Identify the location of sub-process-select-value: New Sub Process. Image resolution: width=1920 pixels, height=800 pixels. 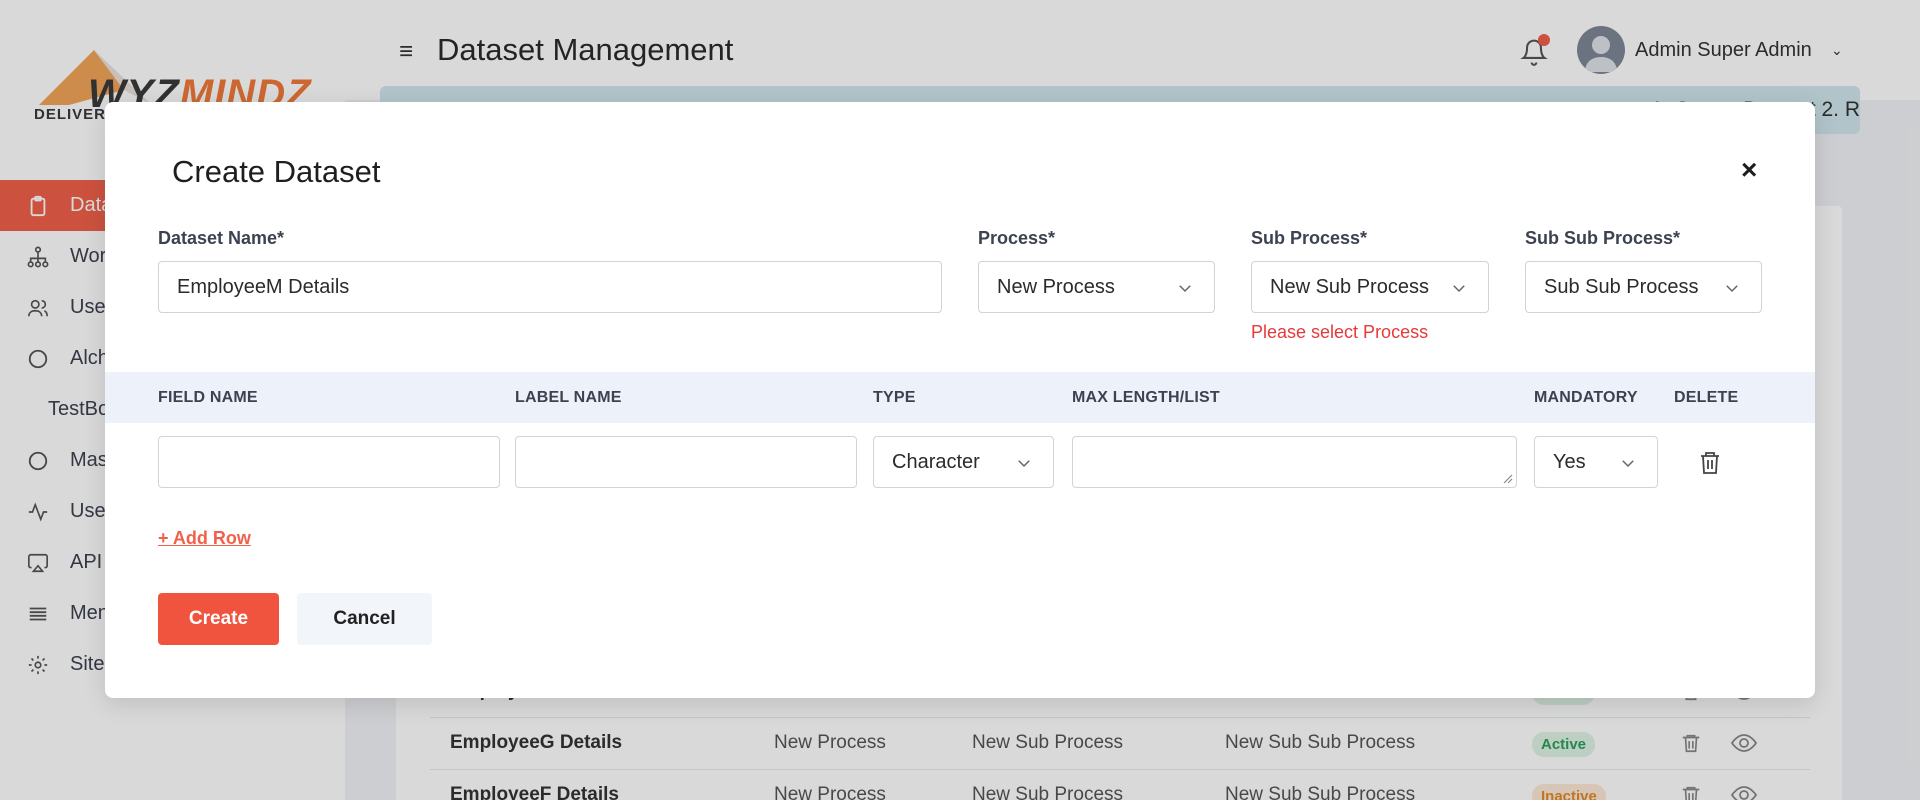
(1349, 286).